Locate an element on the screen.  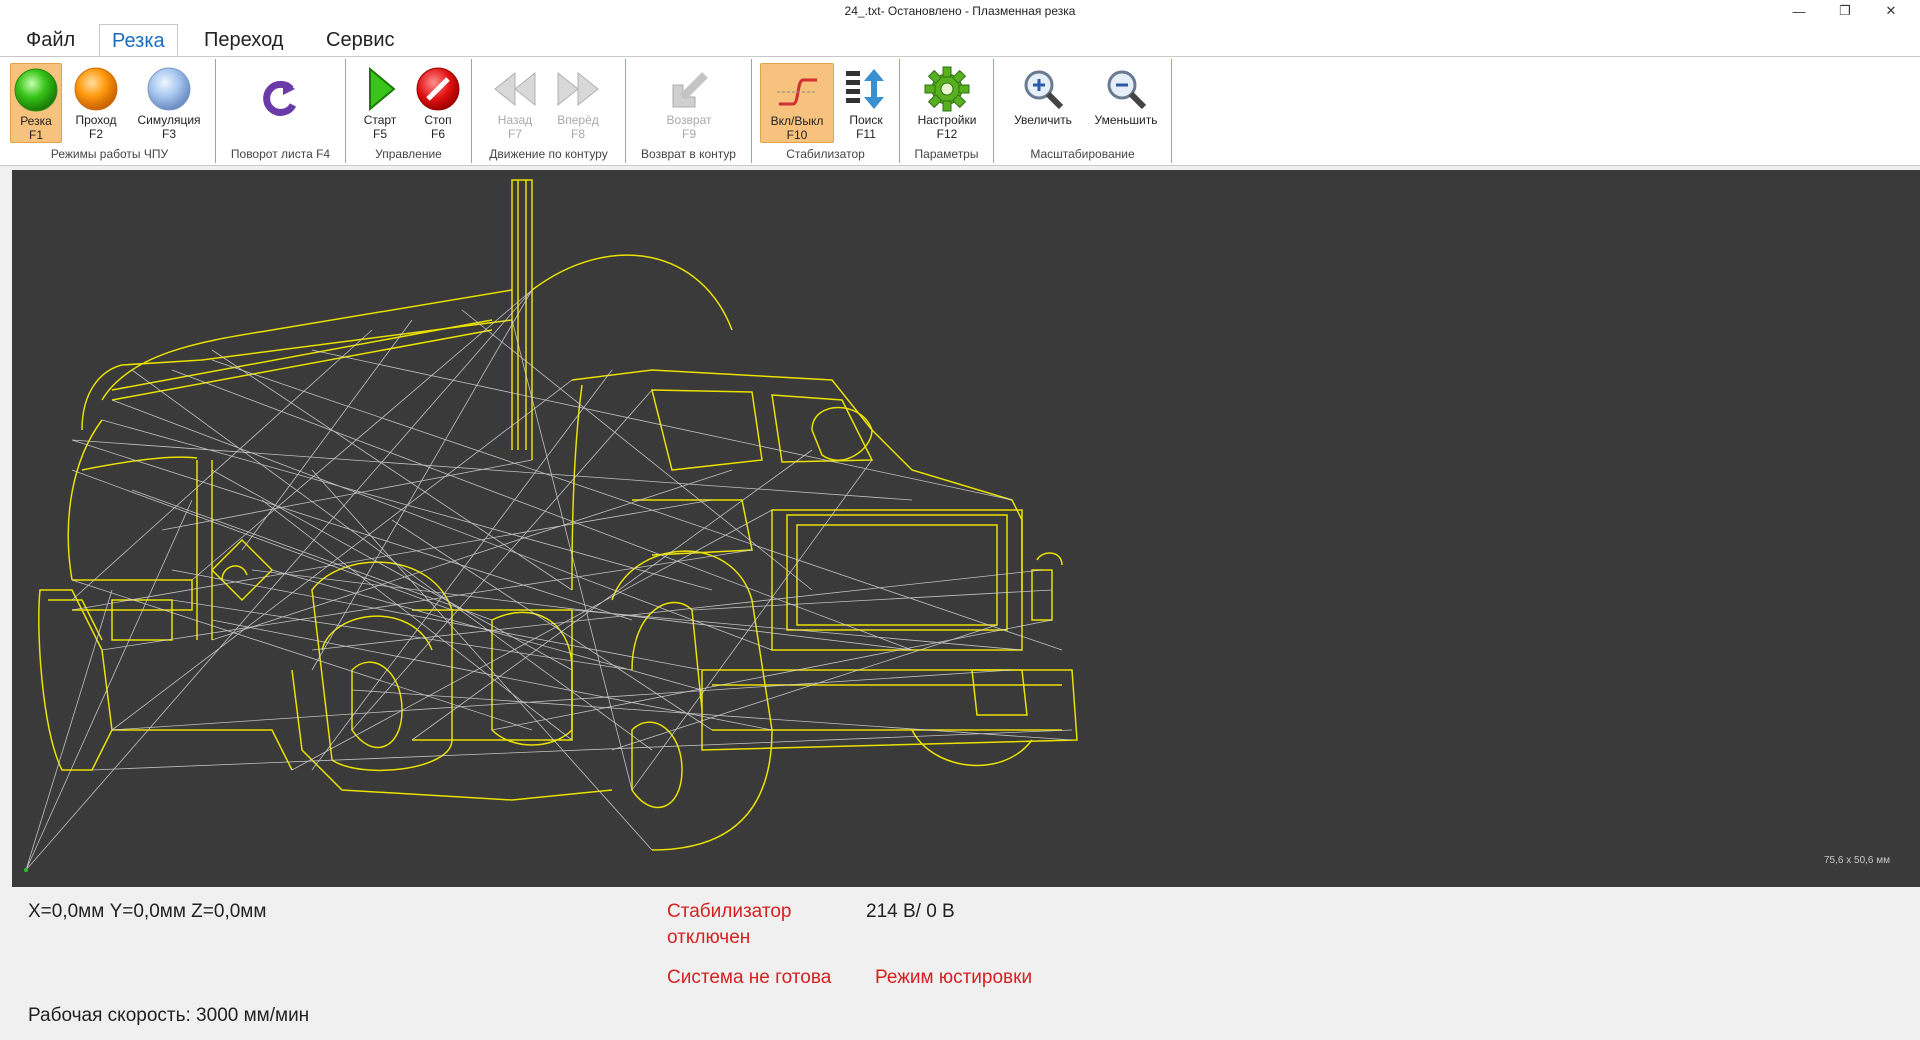
zoom-out-button: Уменьшить is located at coordinates (1126, 103).